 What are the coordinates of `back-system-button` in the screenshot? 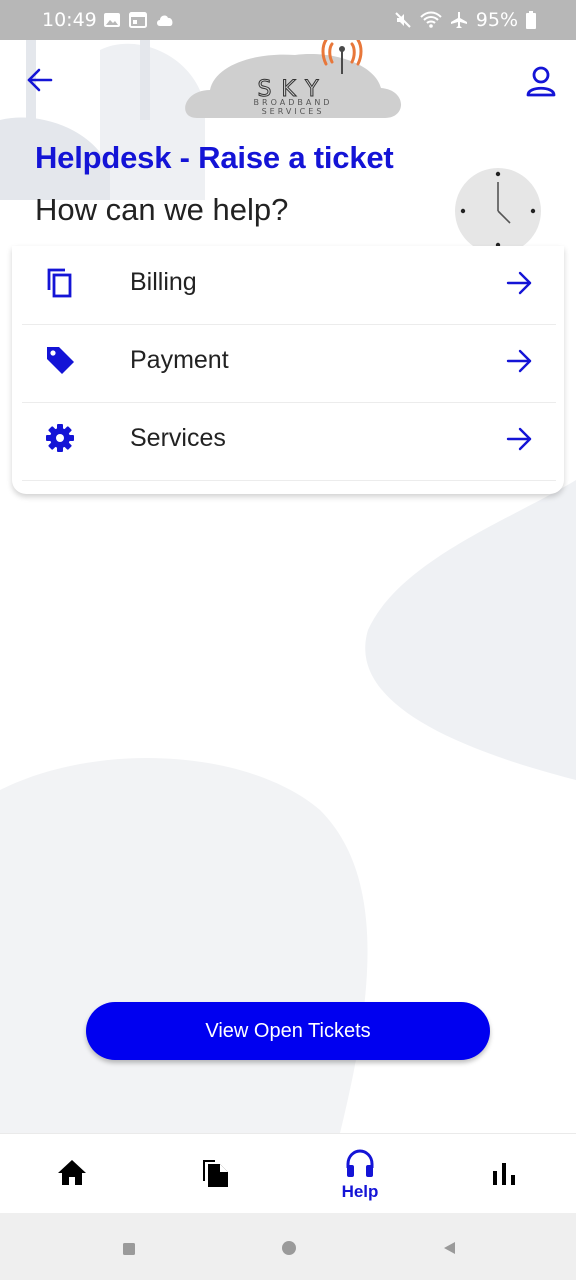 It's located at (449, 1250).